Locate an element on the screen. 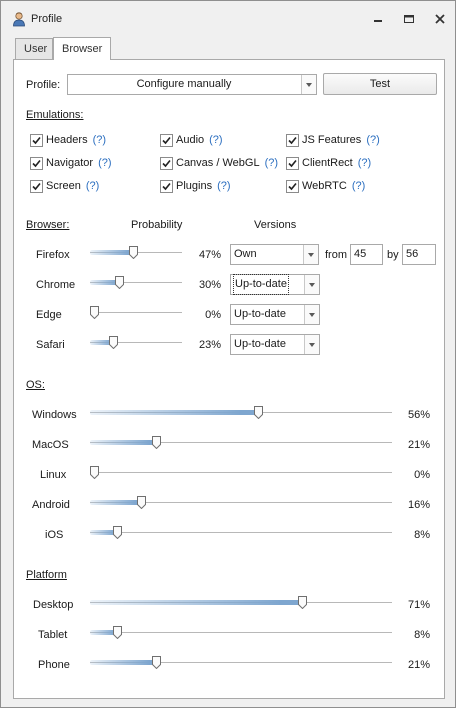 Image resolution: width=456 pixels, height=708 pixels. os-windows-slider is located at coordinates (241, 413).